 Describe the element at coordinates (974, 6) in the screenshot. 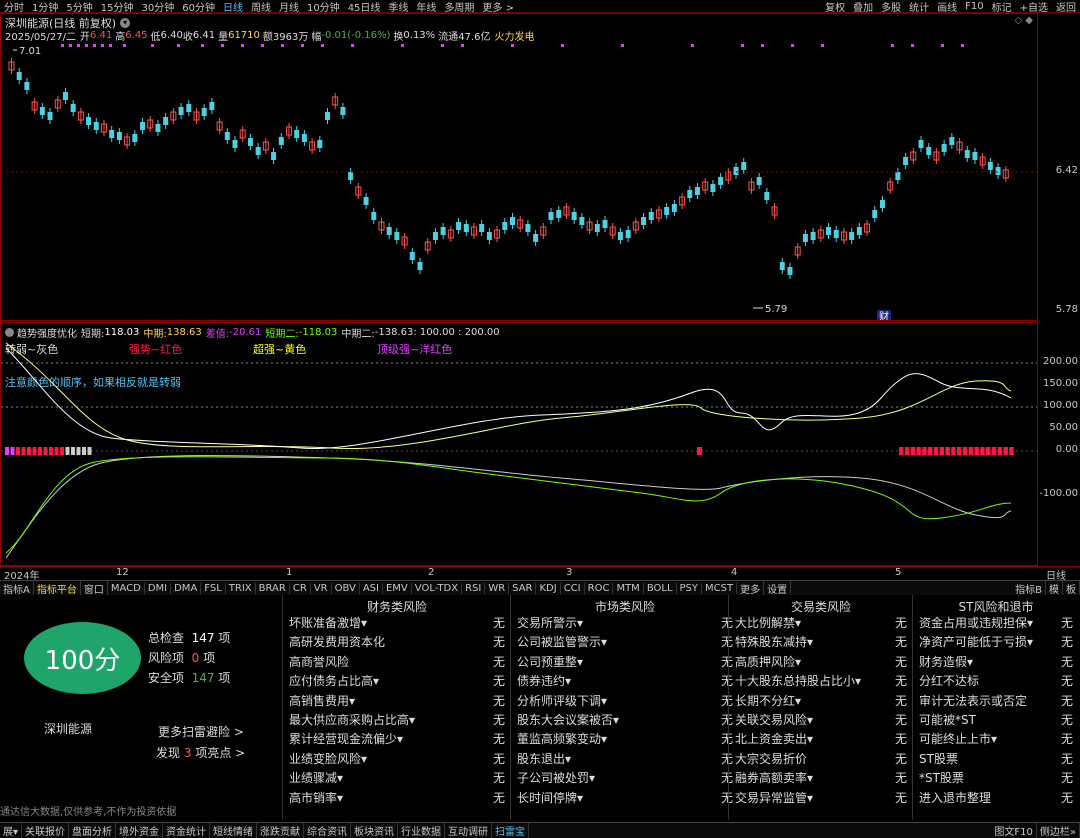

I see `toolbar-btn: F10` at that location.